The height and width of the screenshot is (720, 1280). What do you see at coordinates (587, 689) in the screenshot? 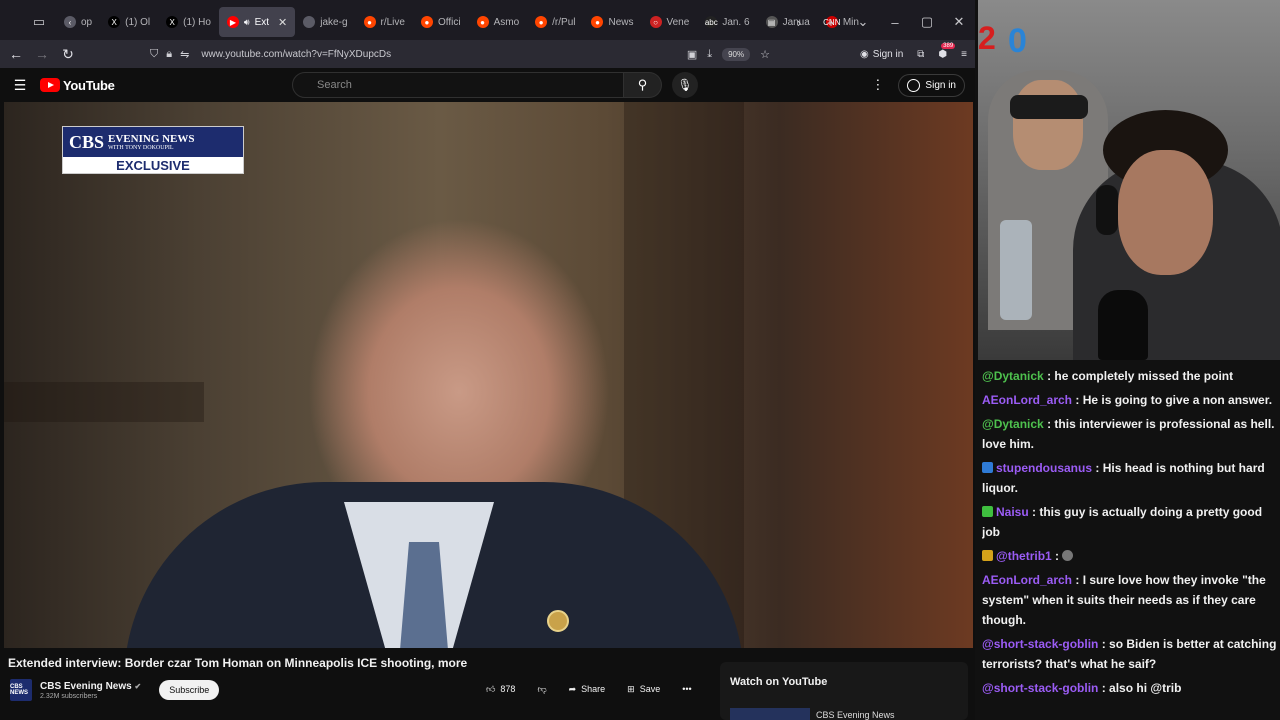
I see `share-button: ➦ Share` at bounding box center [587, 689].